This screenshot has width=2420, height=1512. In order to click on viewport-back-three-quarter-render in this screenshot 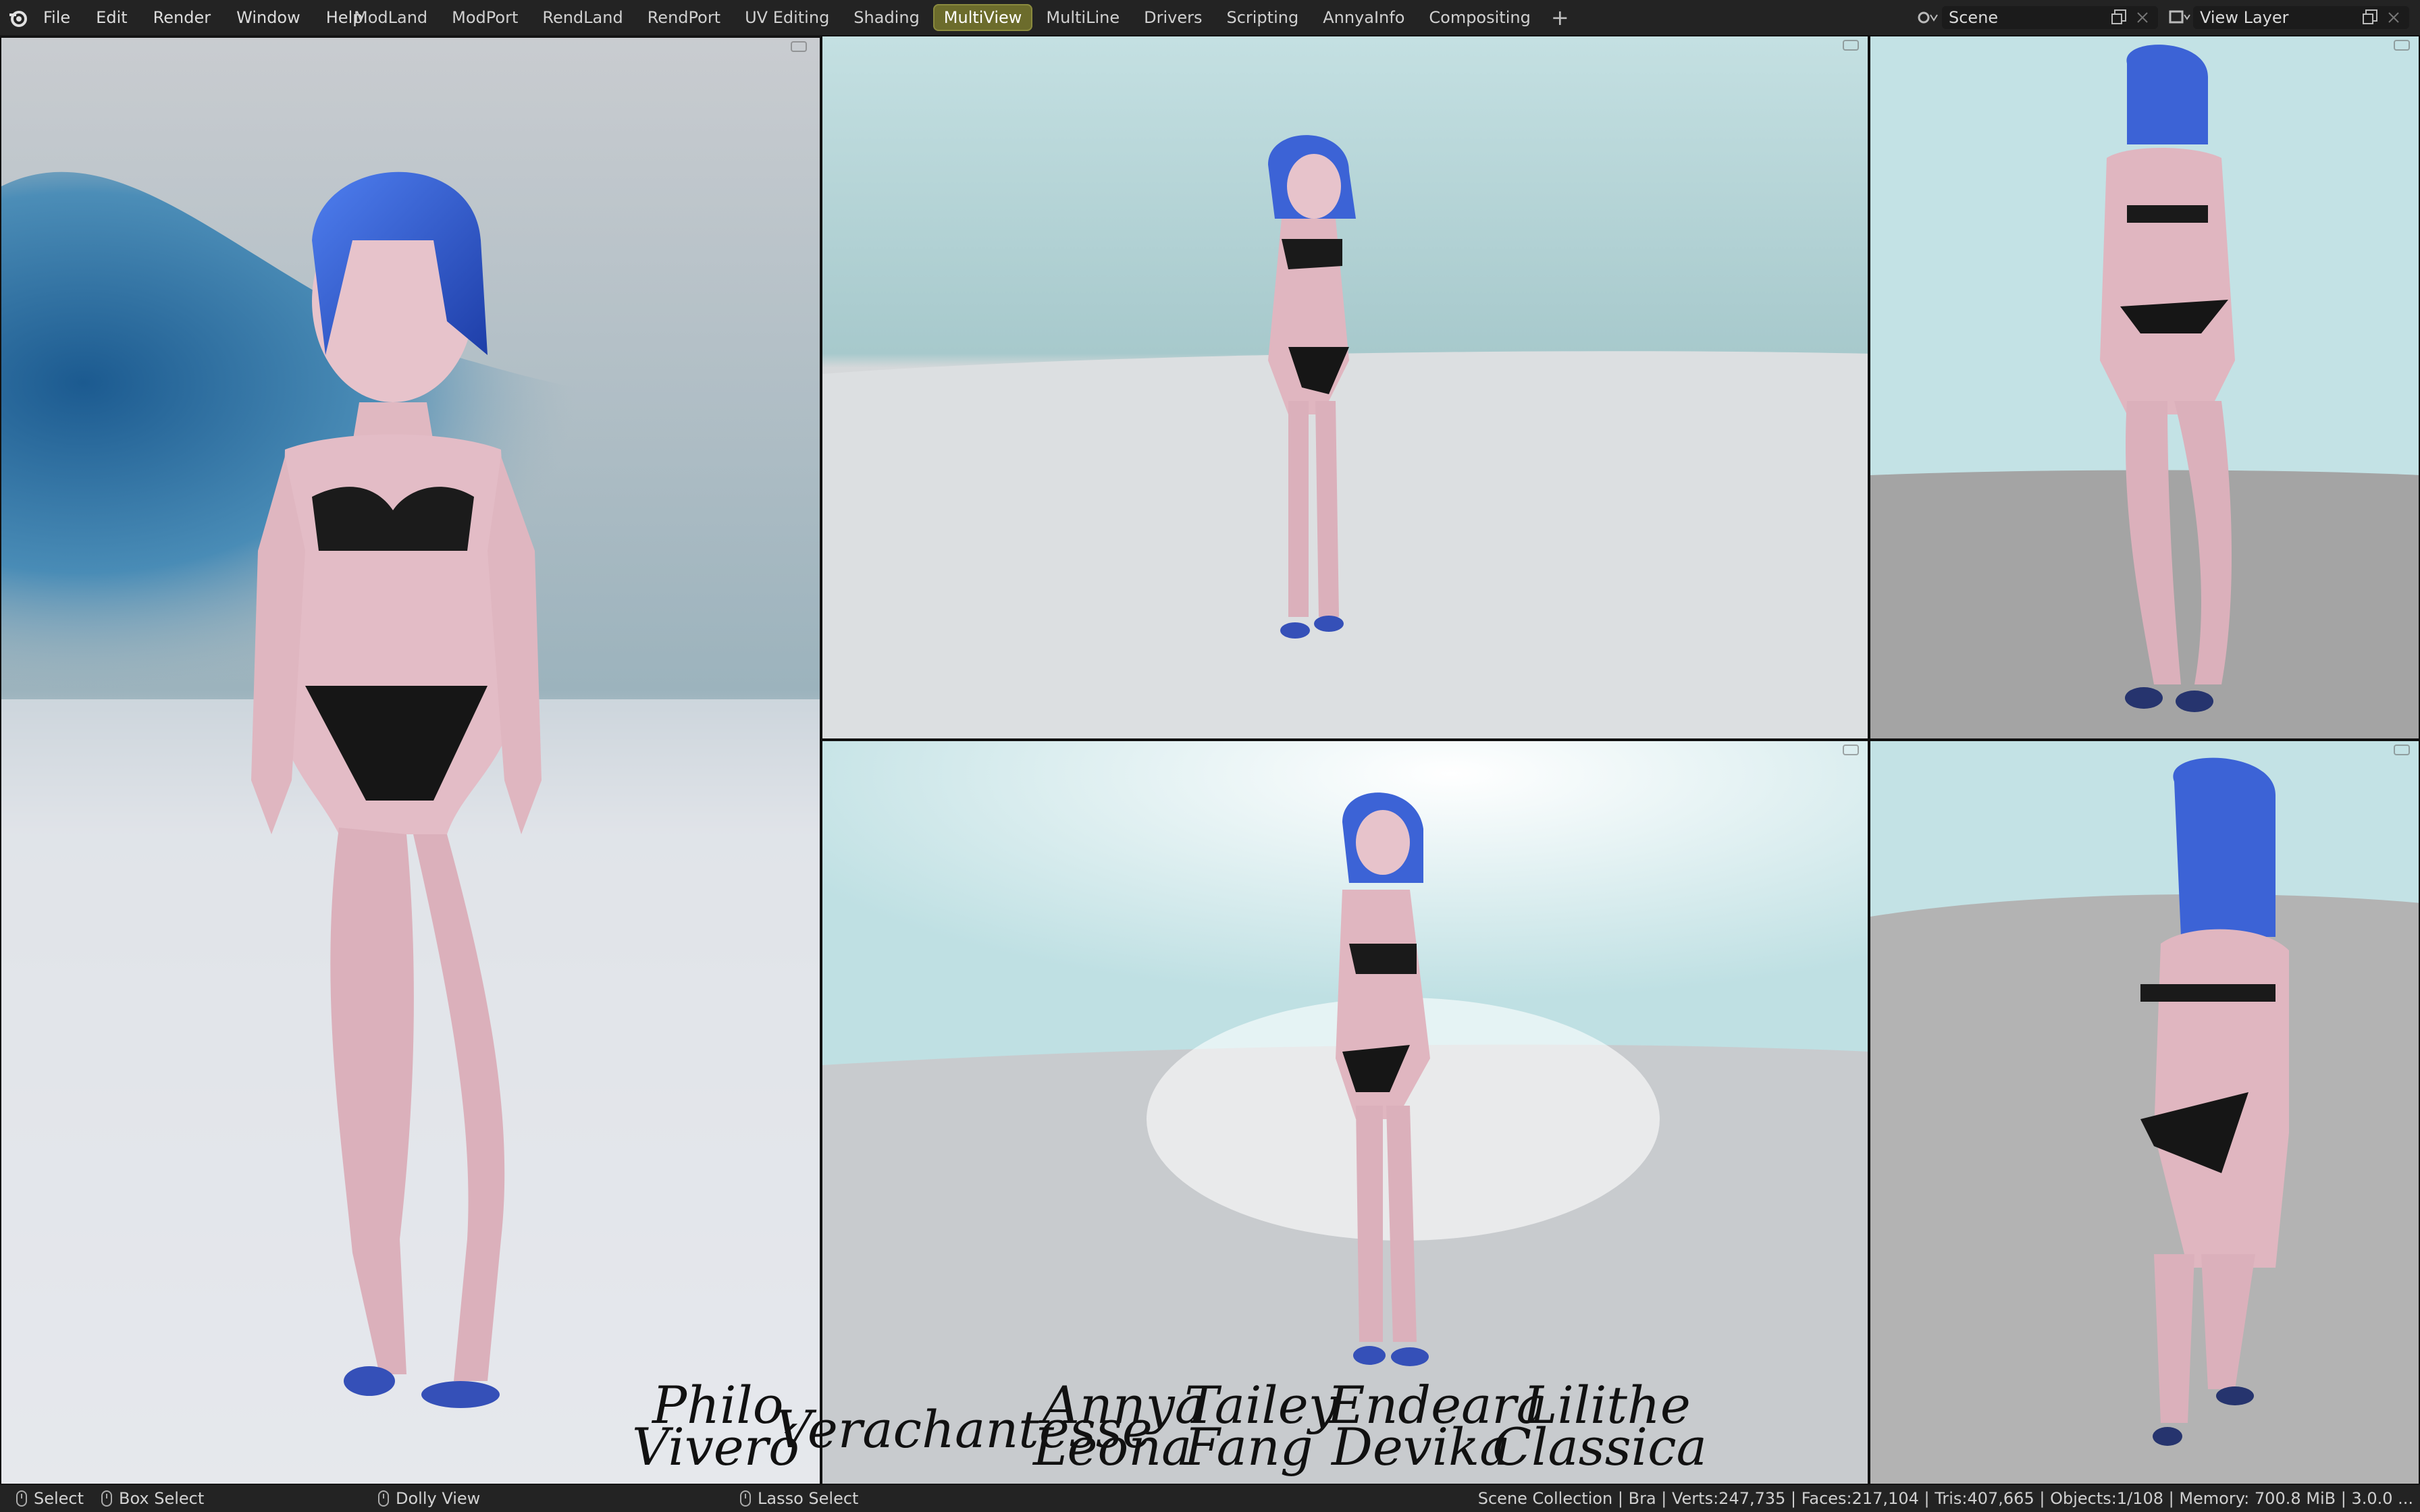, I will do `click(2144, 1112)`.